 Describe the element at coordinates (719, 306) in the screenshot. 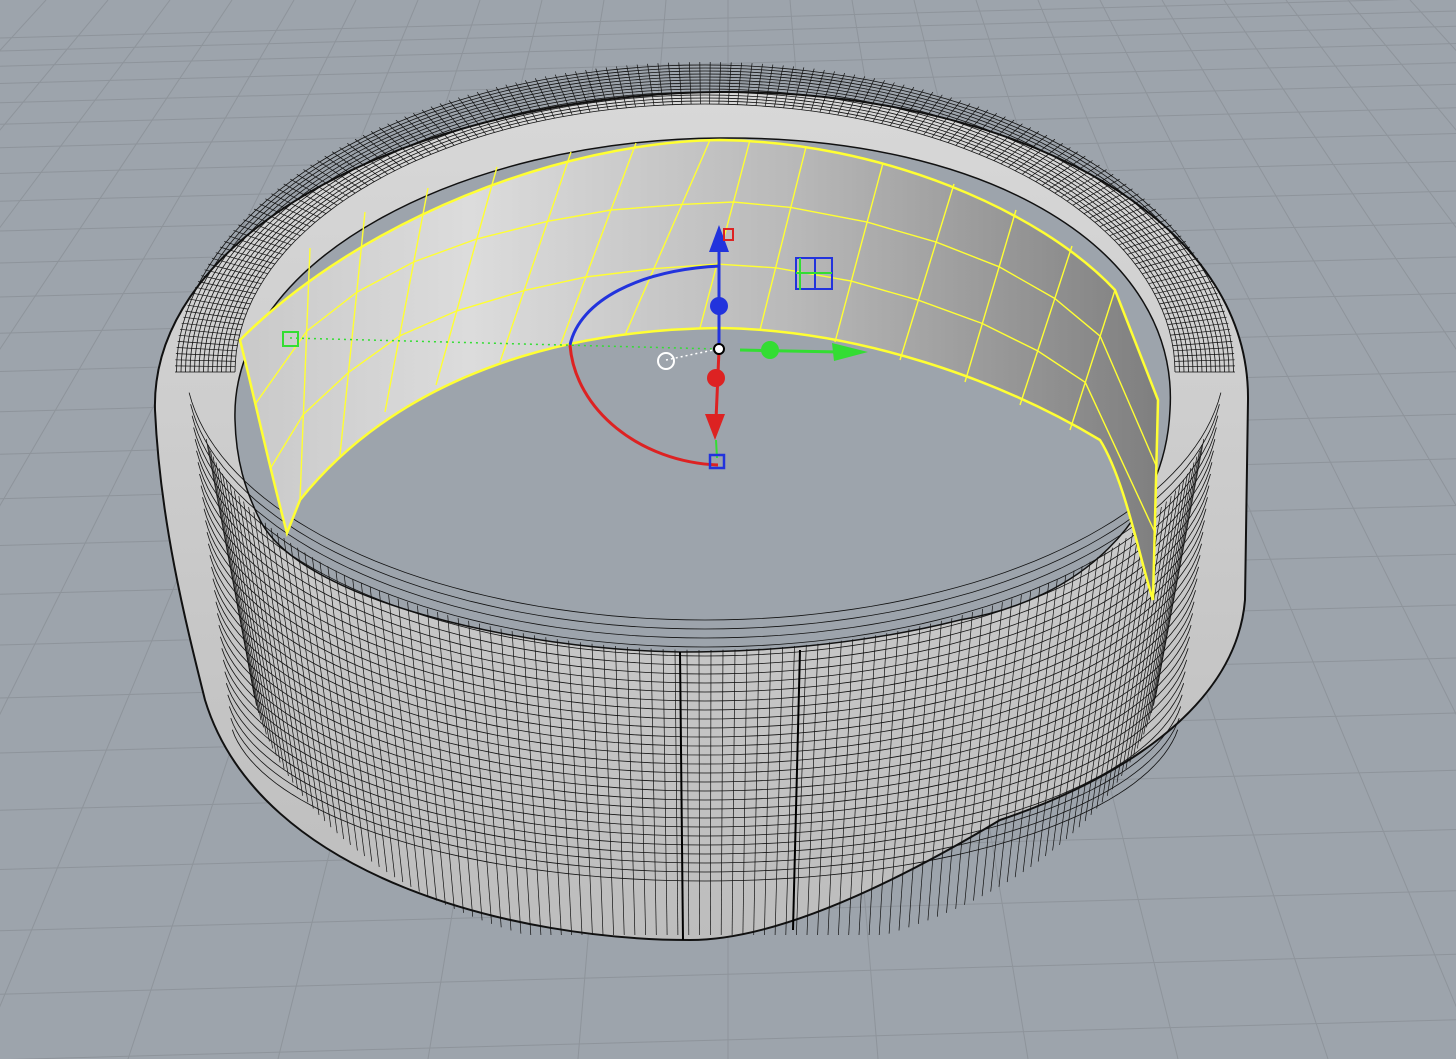

I see `gumball-z-scale-handle` at that location.